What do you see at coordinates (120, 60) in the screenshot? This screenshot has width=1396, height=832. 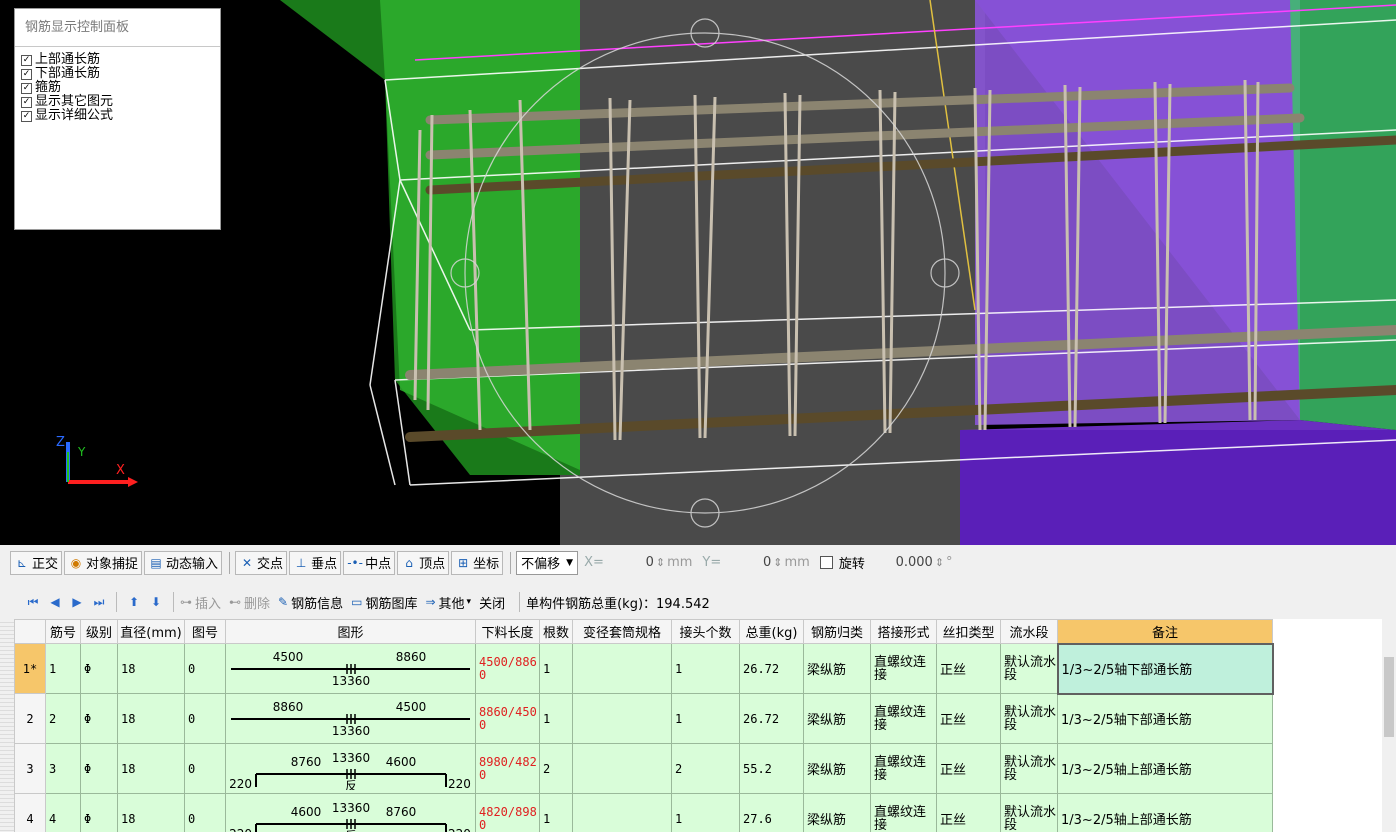 I see `panel-item: ✓ 上部通长筋` at bounding box center [120, 60].